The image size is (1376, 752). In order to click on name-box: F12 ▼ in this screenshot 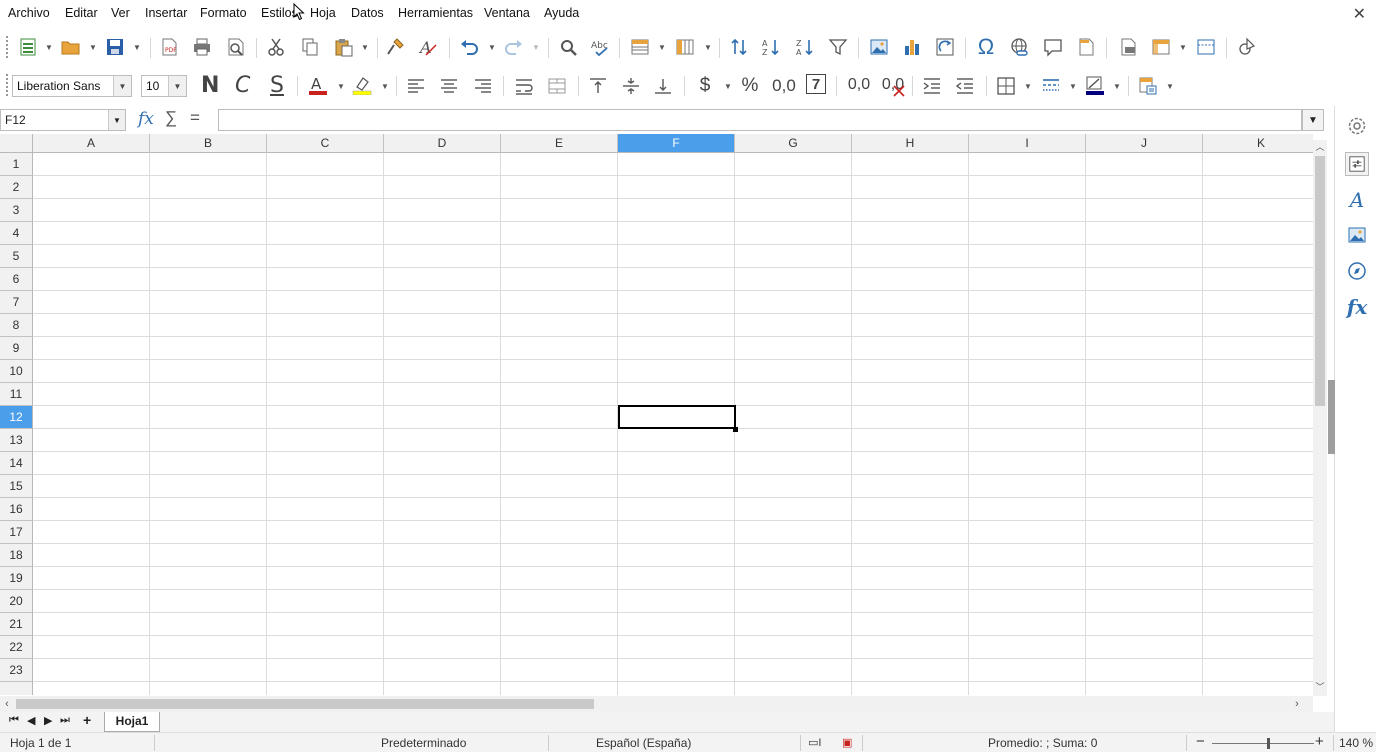, I will do `click(63, 120)`.